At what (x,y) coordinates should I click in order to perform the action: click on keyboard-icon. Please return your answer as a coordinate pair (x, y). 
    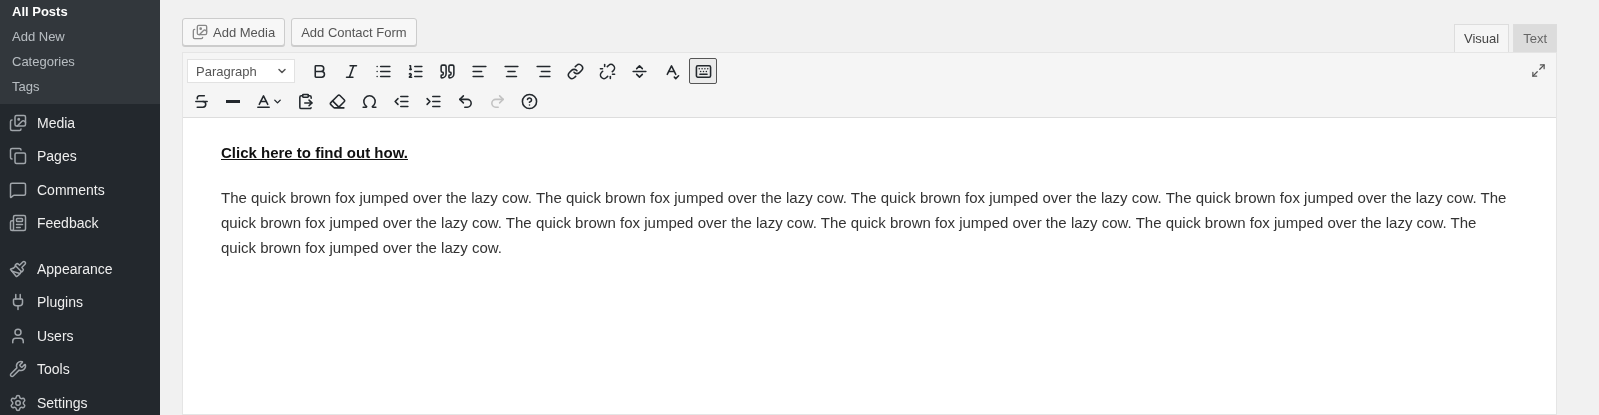
    Looking at the image, I should click on (703, 71).